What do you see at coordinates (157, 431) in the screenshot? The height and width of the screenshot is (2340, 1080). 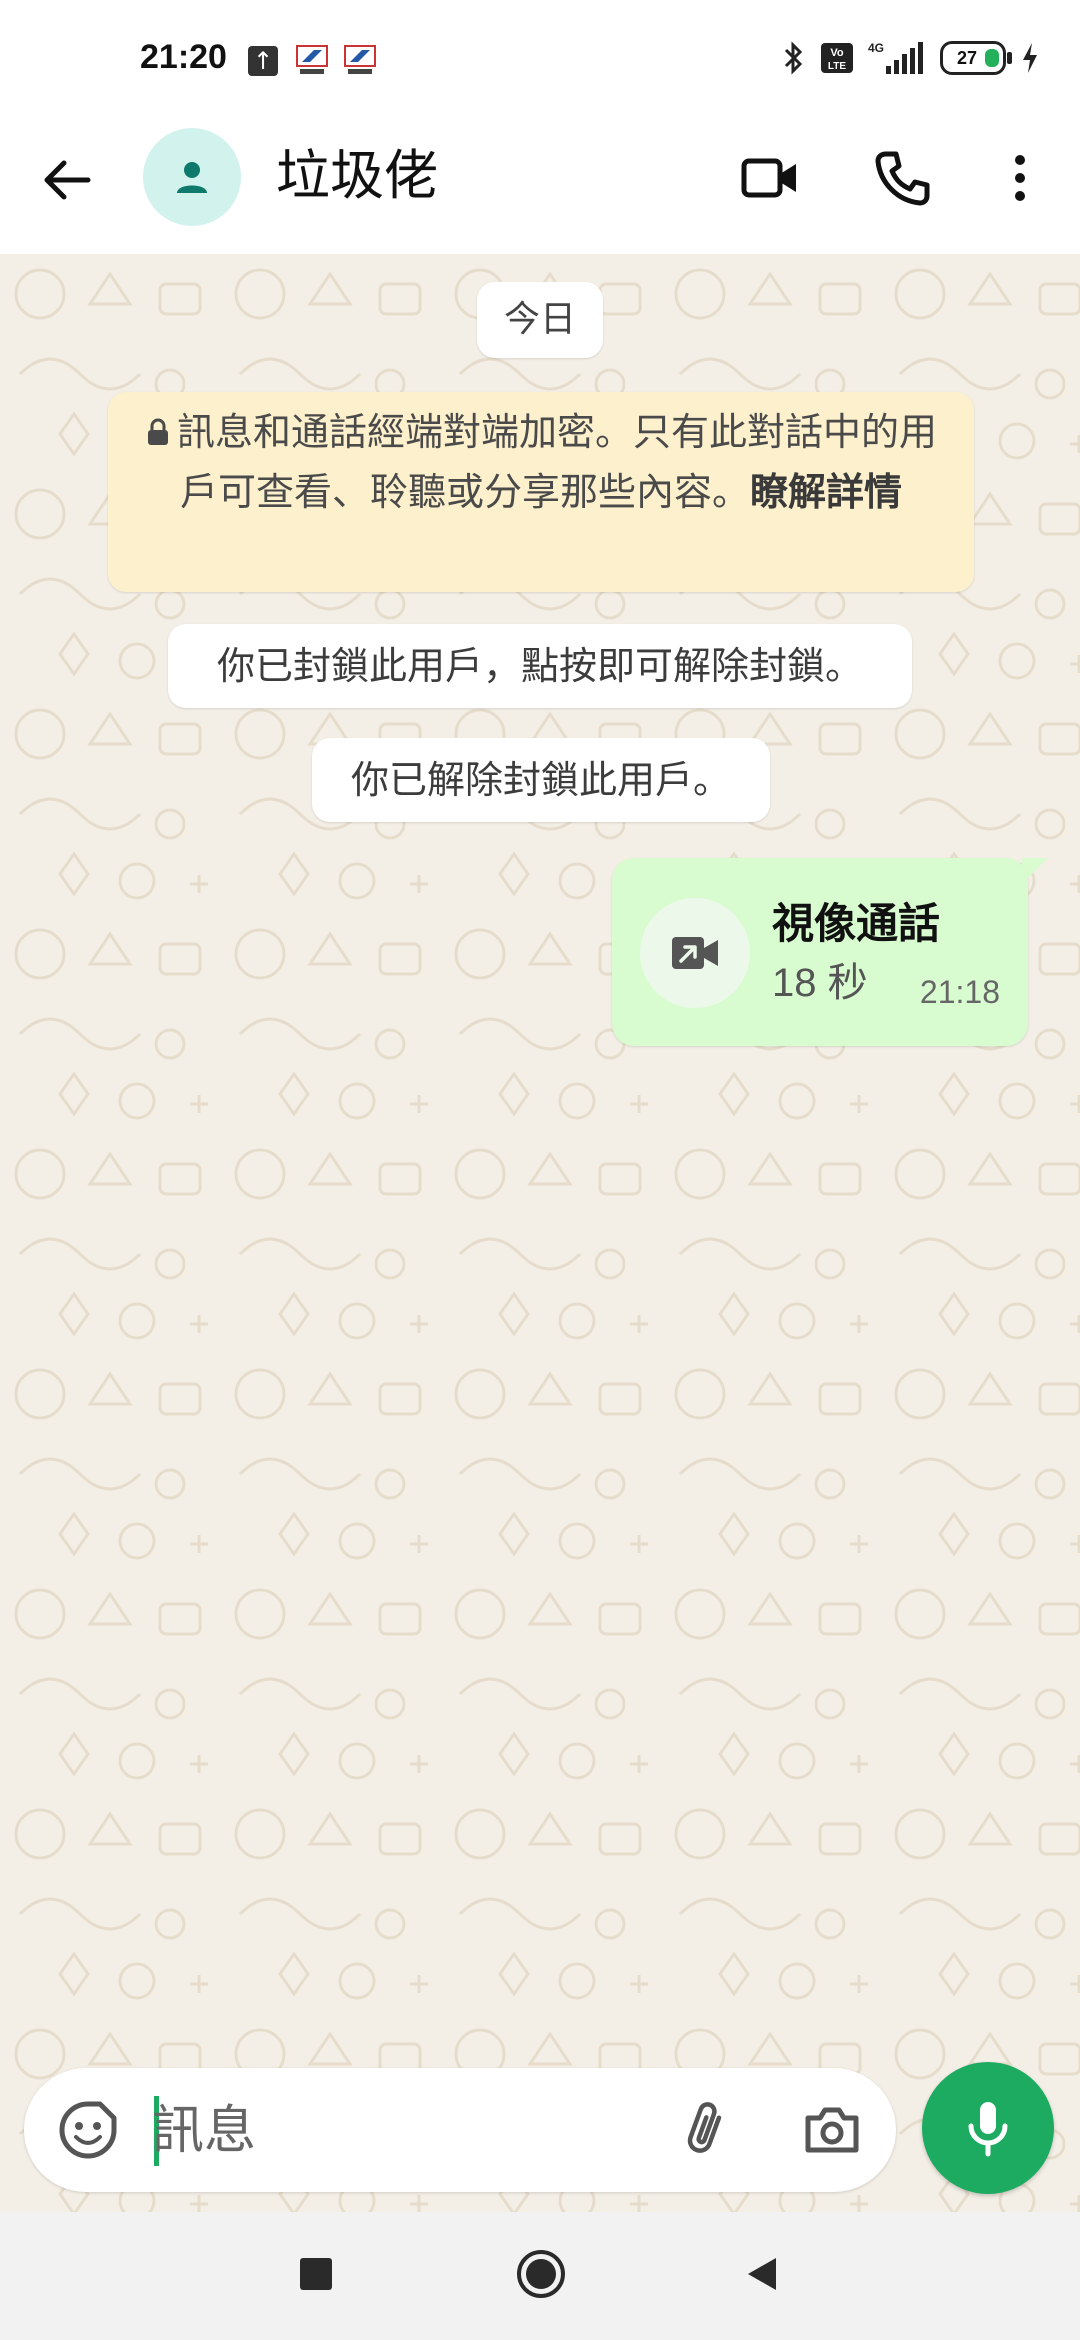 I see `lock-icon` at bounding box center [157, 431].